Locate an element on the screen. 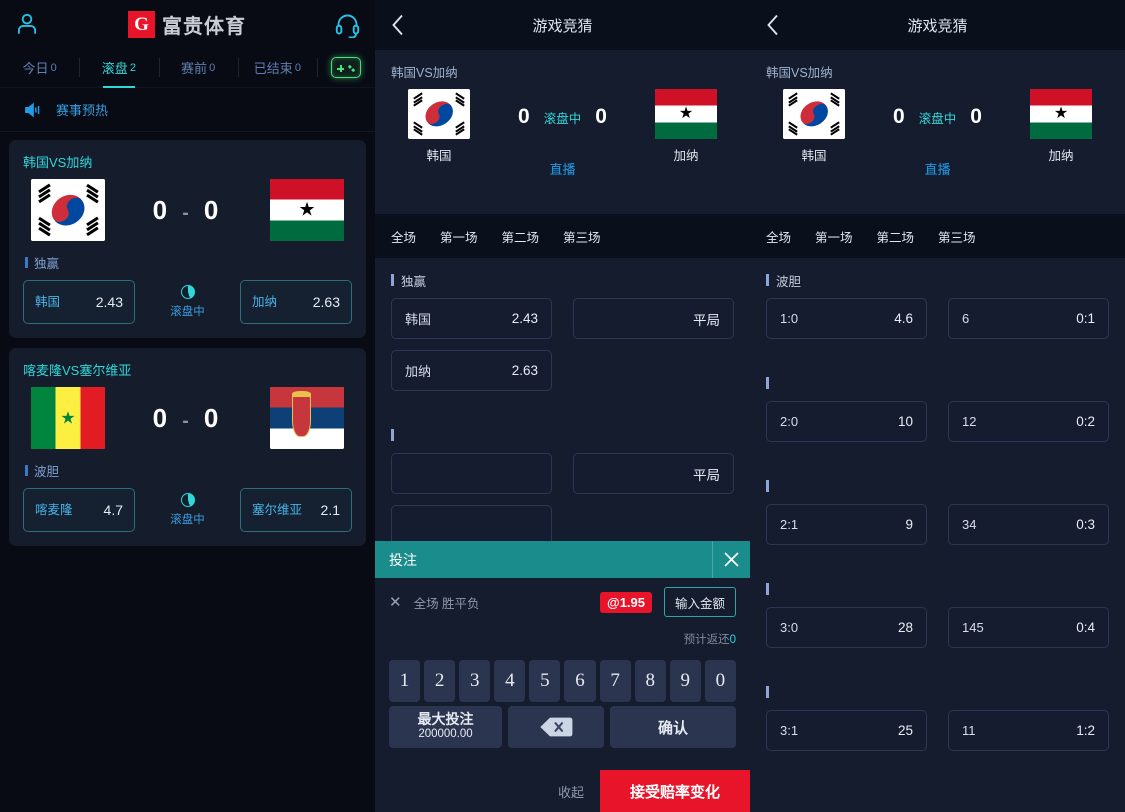 Image resolution: width=1125 pixels, height=812 pixels. key-7: 7 is located at coordinates (615, 681).